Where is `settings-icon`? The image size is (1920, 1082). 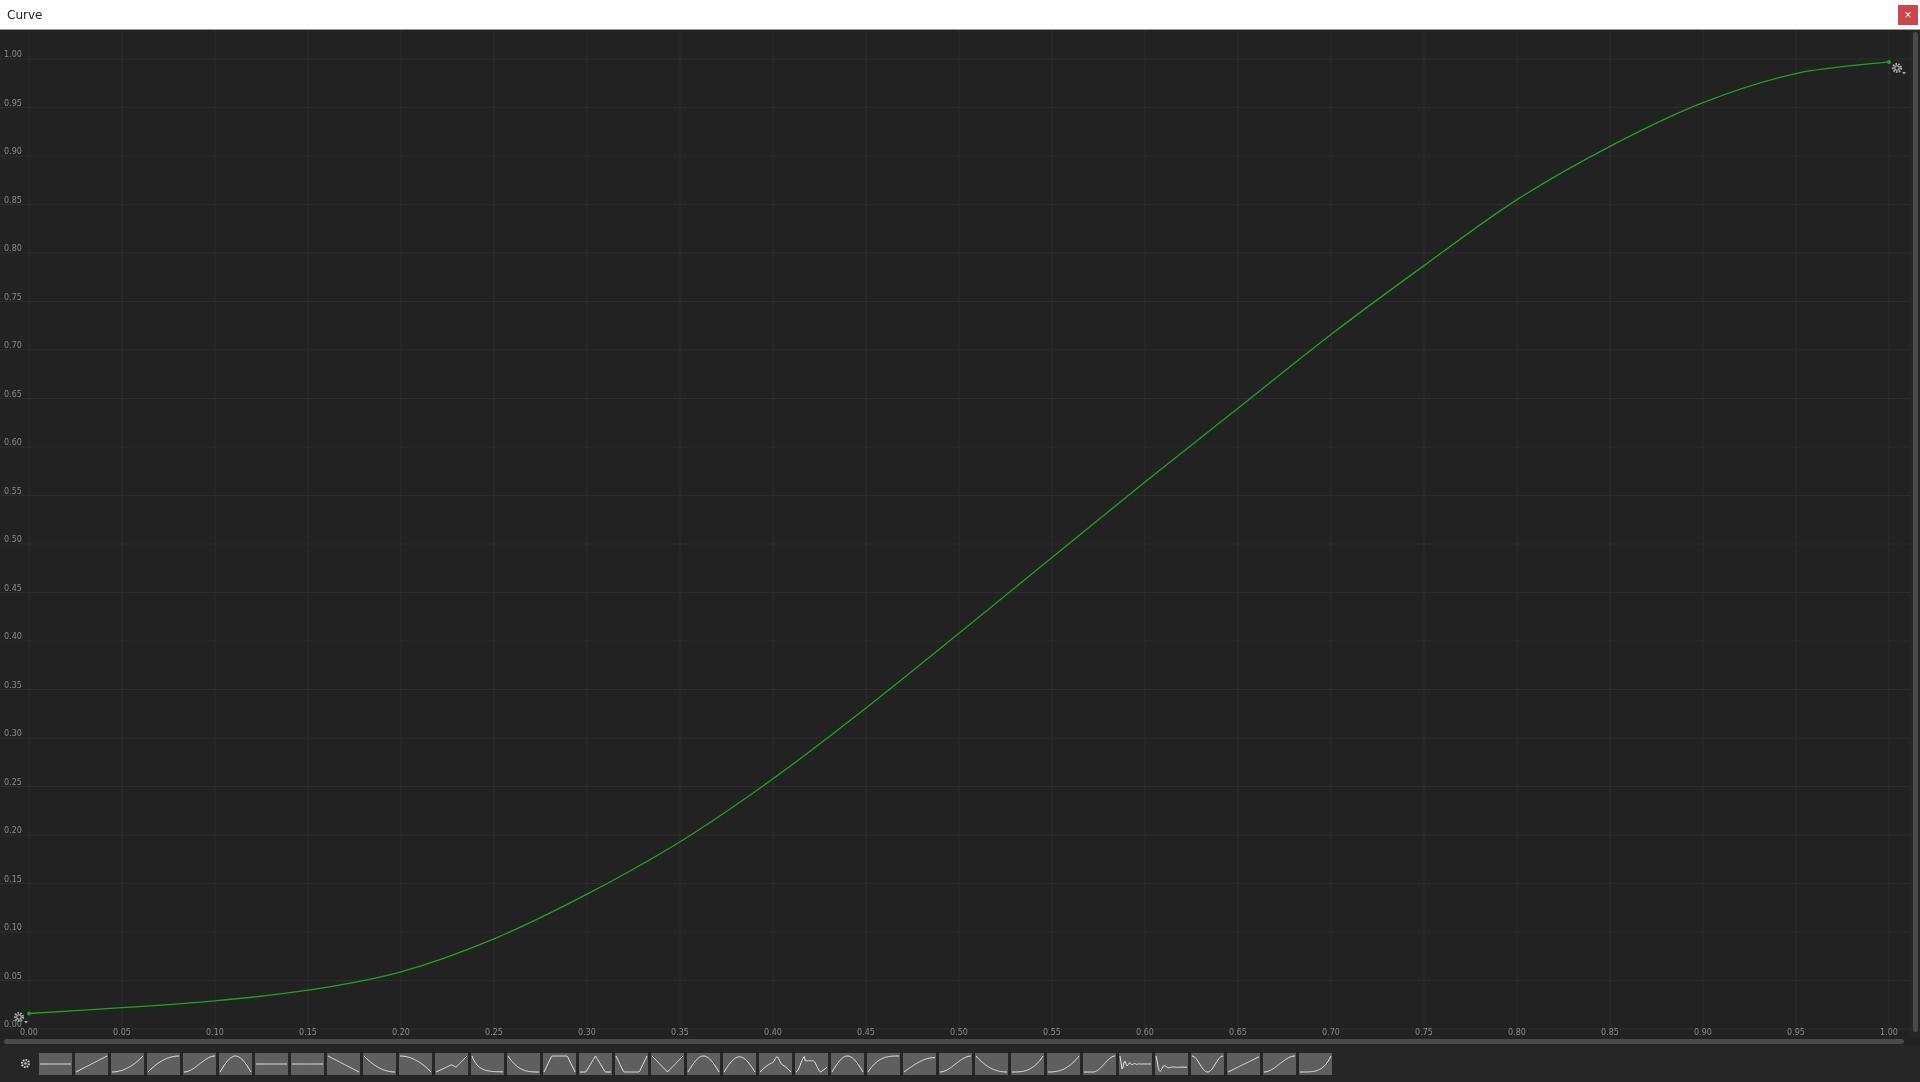
settings-icon is located at coordinates (25, 1063).